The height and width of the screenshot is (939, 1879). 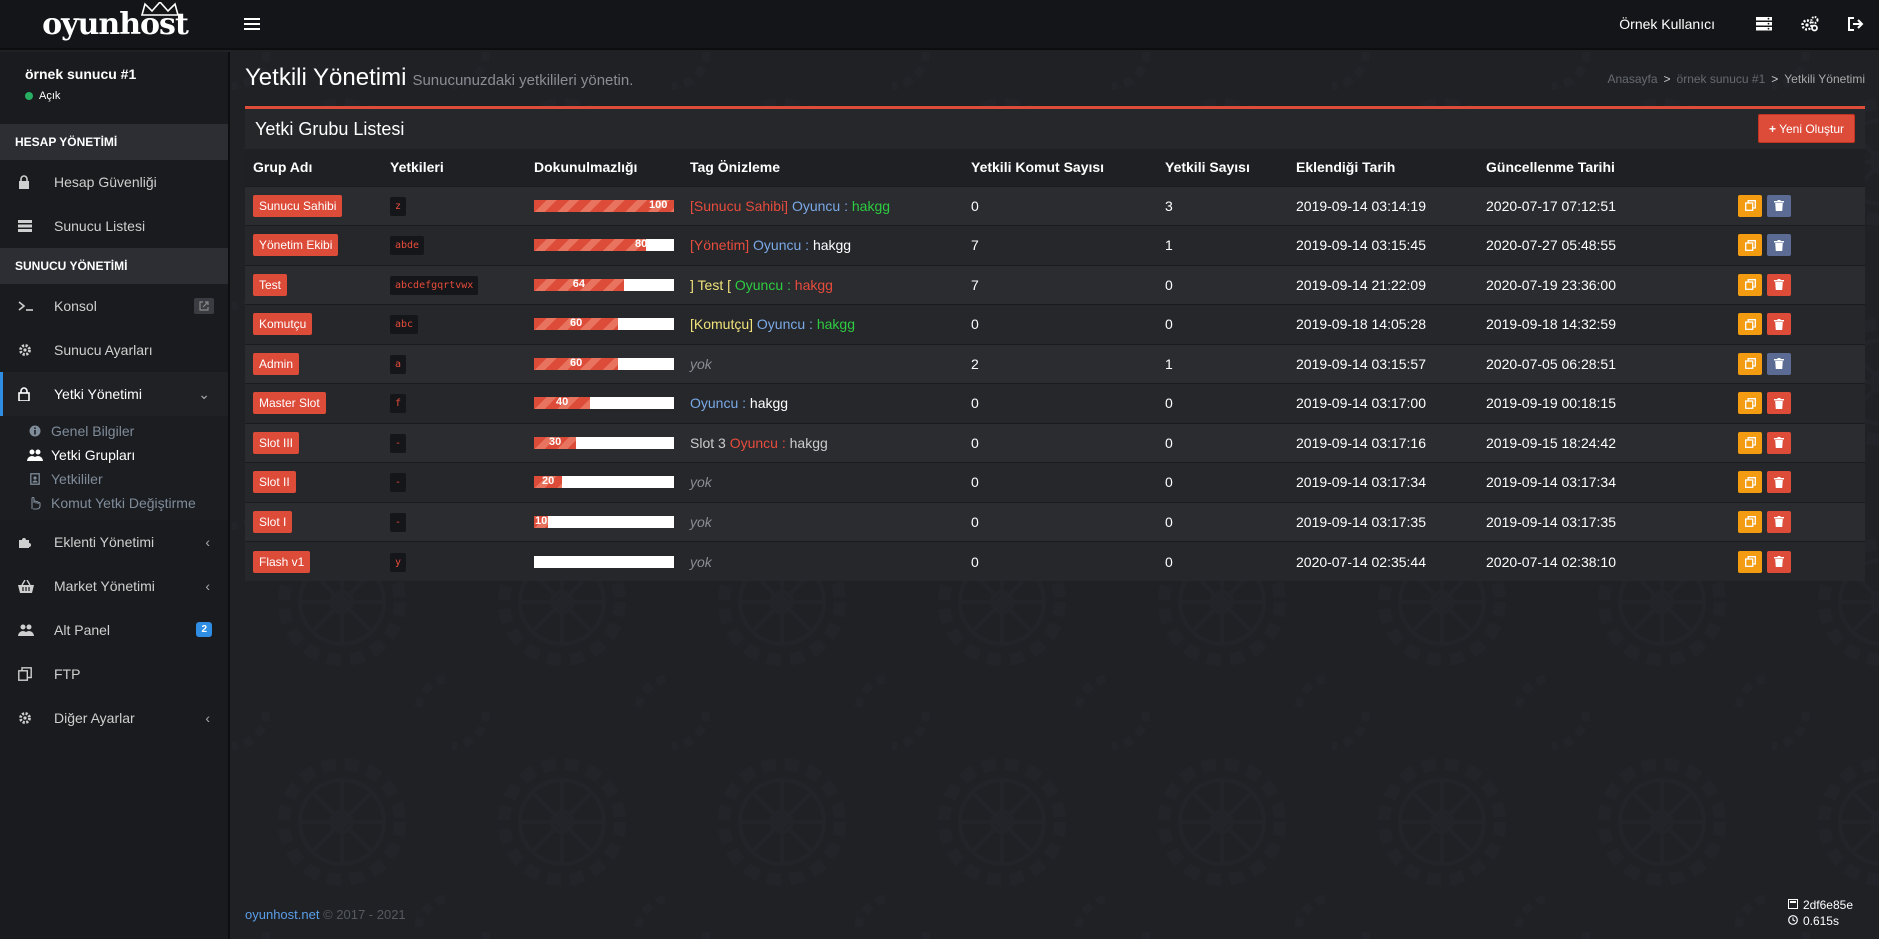 I want to click on external-link-icon, so click(x=204, y=306).